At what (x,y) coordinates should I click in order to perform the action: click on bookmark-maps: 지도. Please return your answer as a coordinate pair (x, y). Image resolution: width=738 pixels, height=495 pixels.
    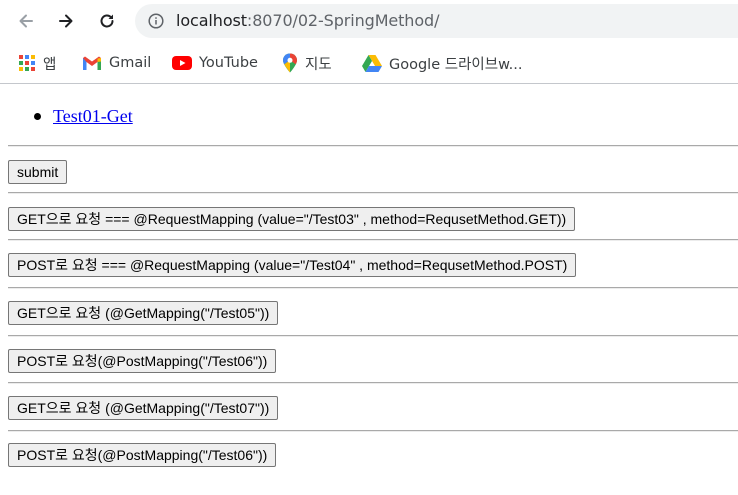
    Looking at the image, I should click on (307, 63).